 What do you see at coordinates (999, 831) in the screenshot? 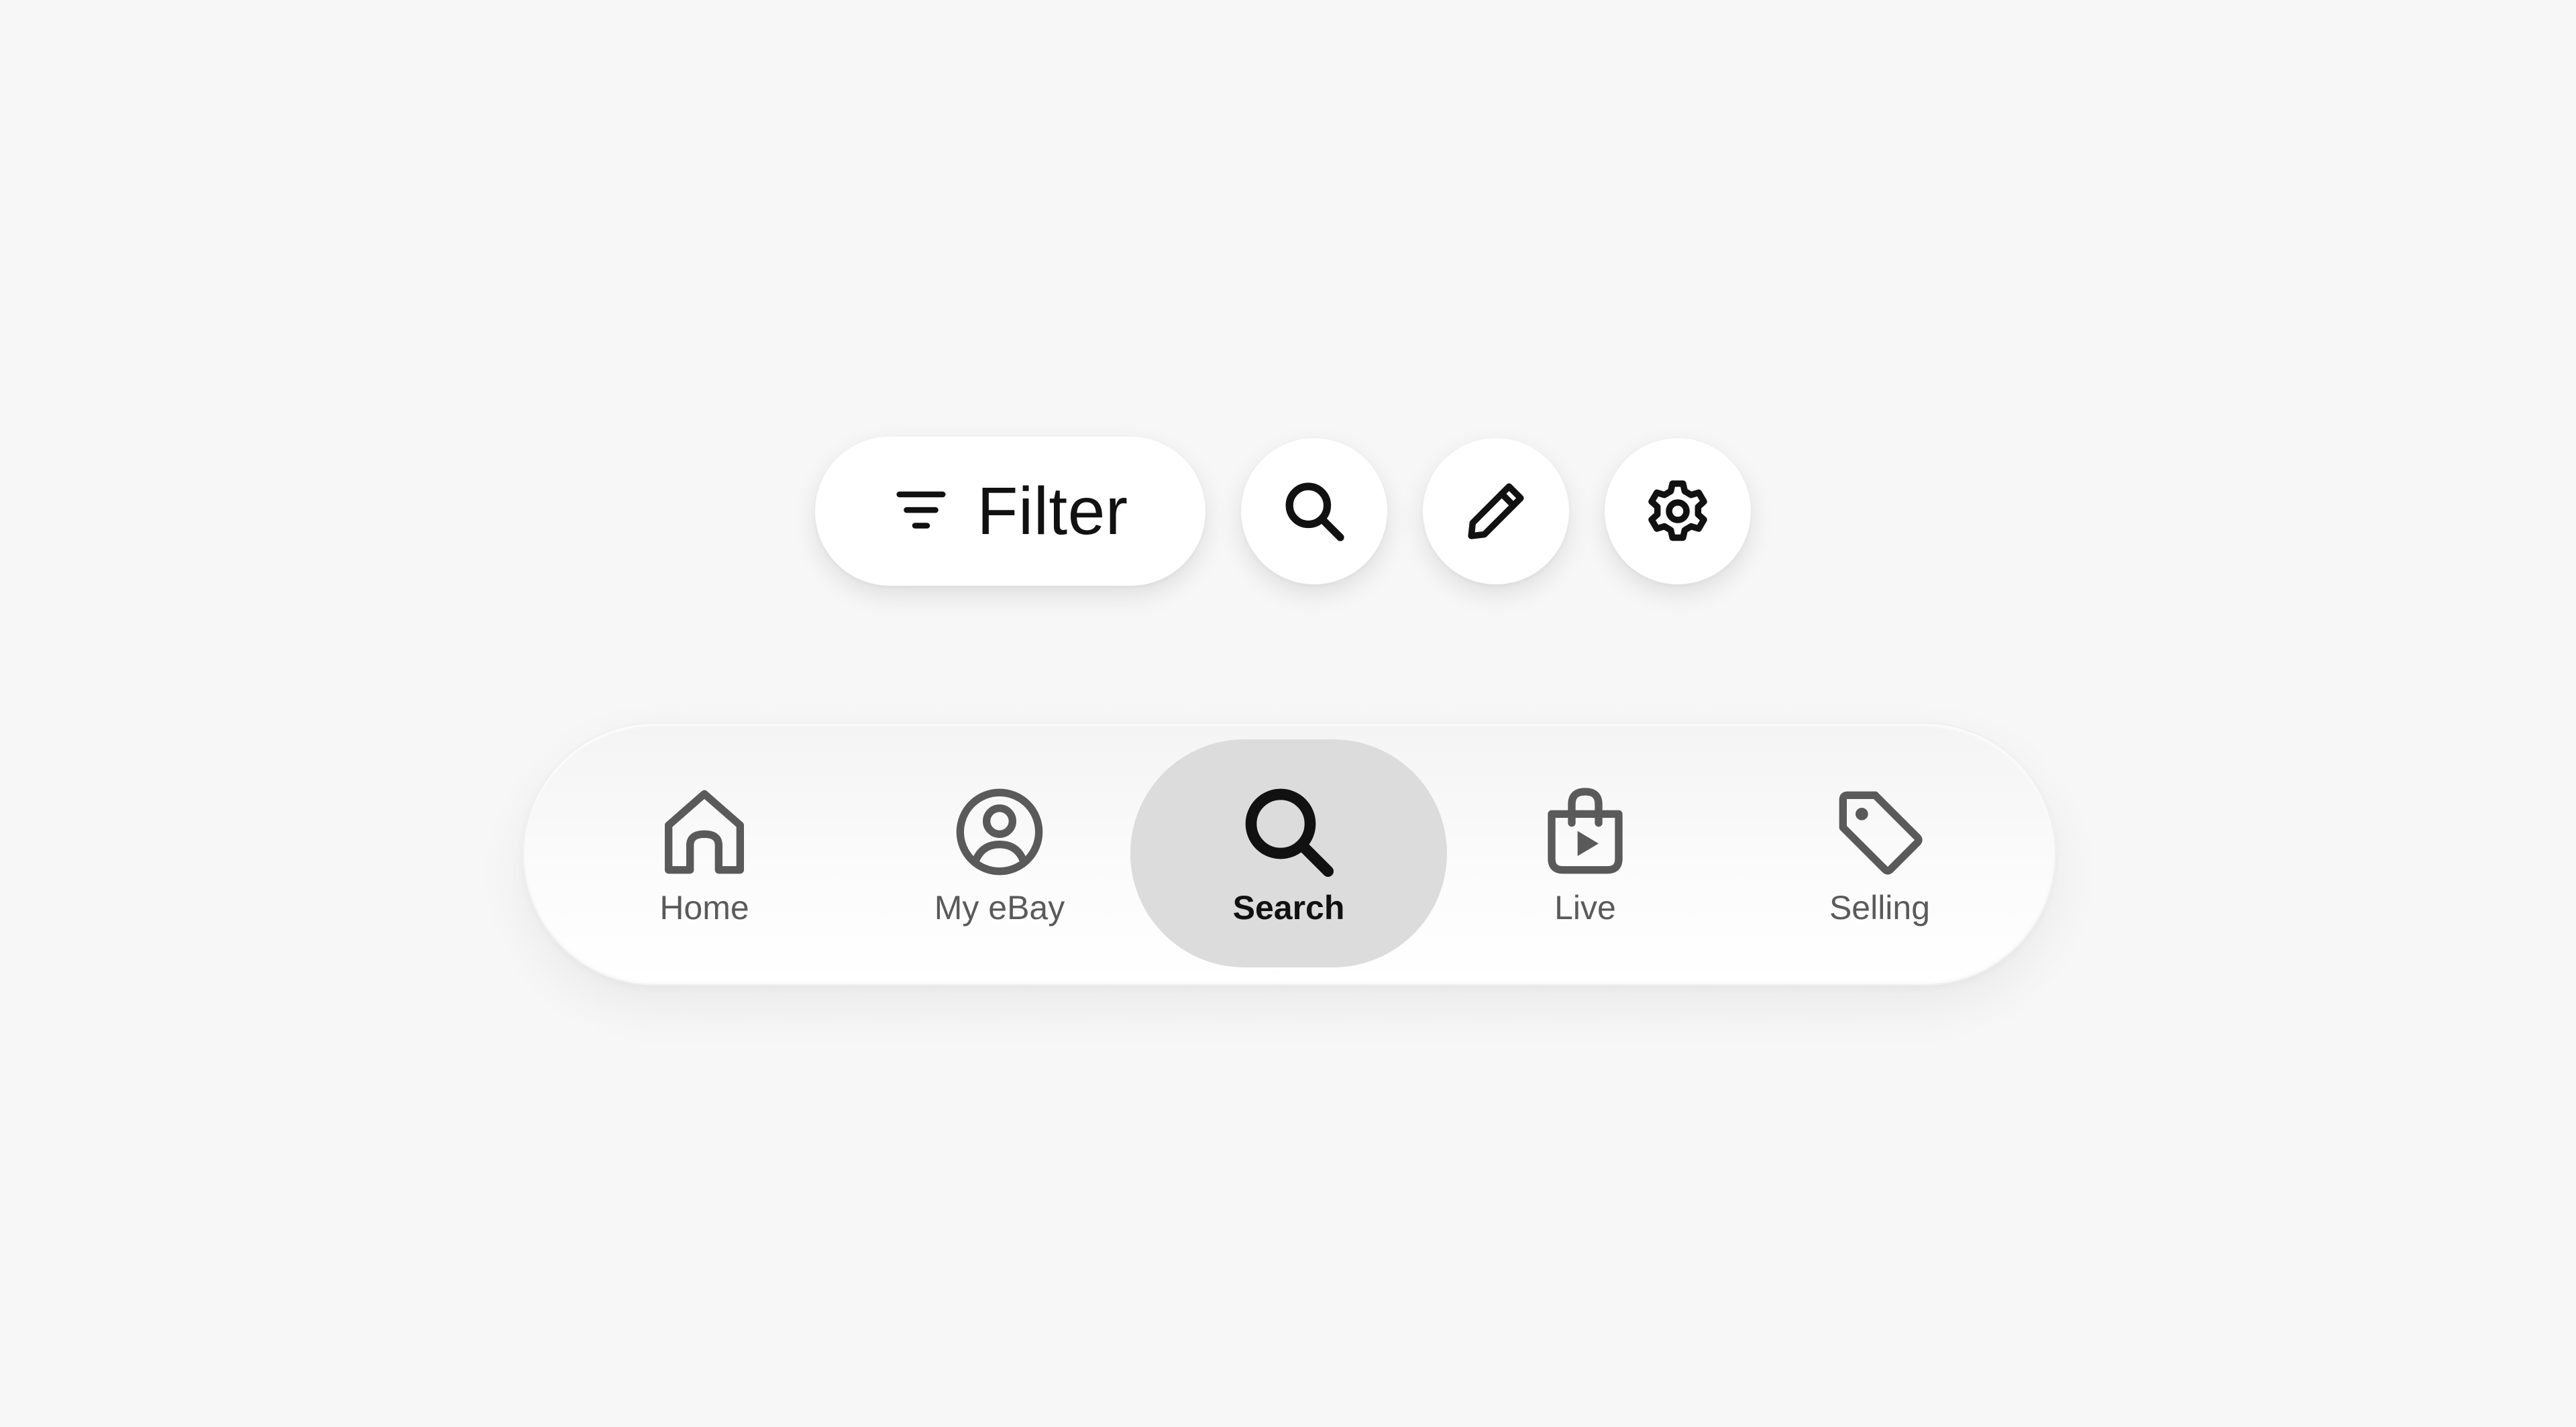
I see `user-circle-icon` at bounding box center [999, 831].